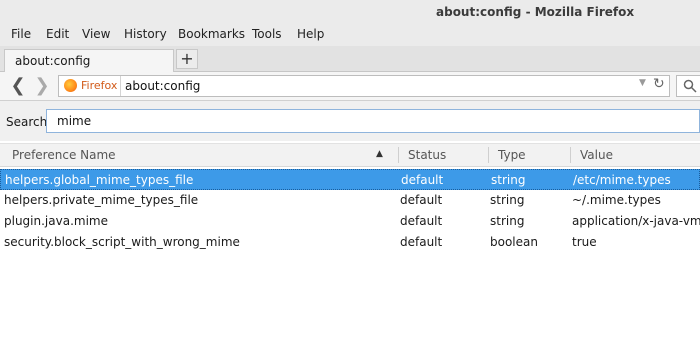 The height and width of the screenshot is (352, 700). I want to click on preference-name: helpers.global_mime_types_file, so click(99, 180).